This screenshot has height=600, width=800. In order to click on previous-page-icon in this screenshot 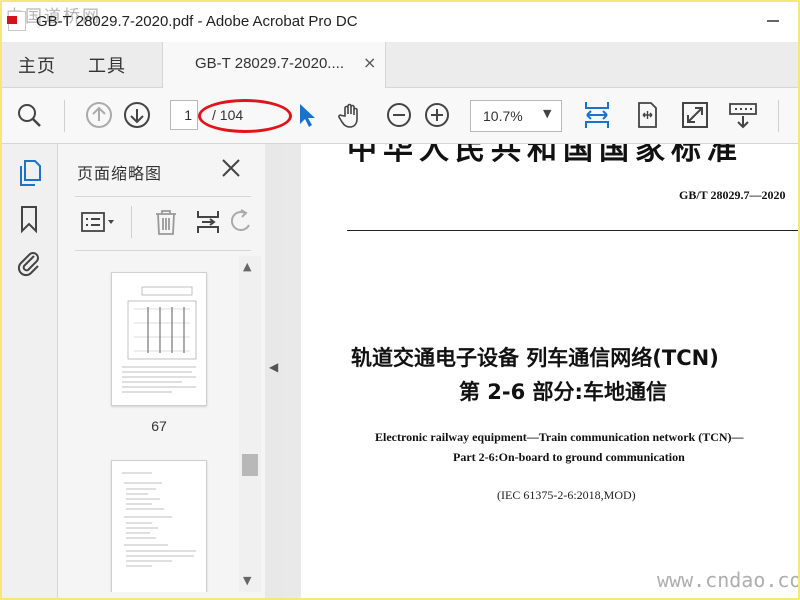, I will do `click(99, 115)`.